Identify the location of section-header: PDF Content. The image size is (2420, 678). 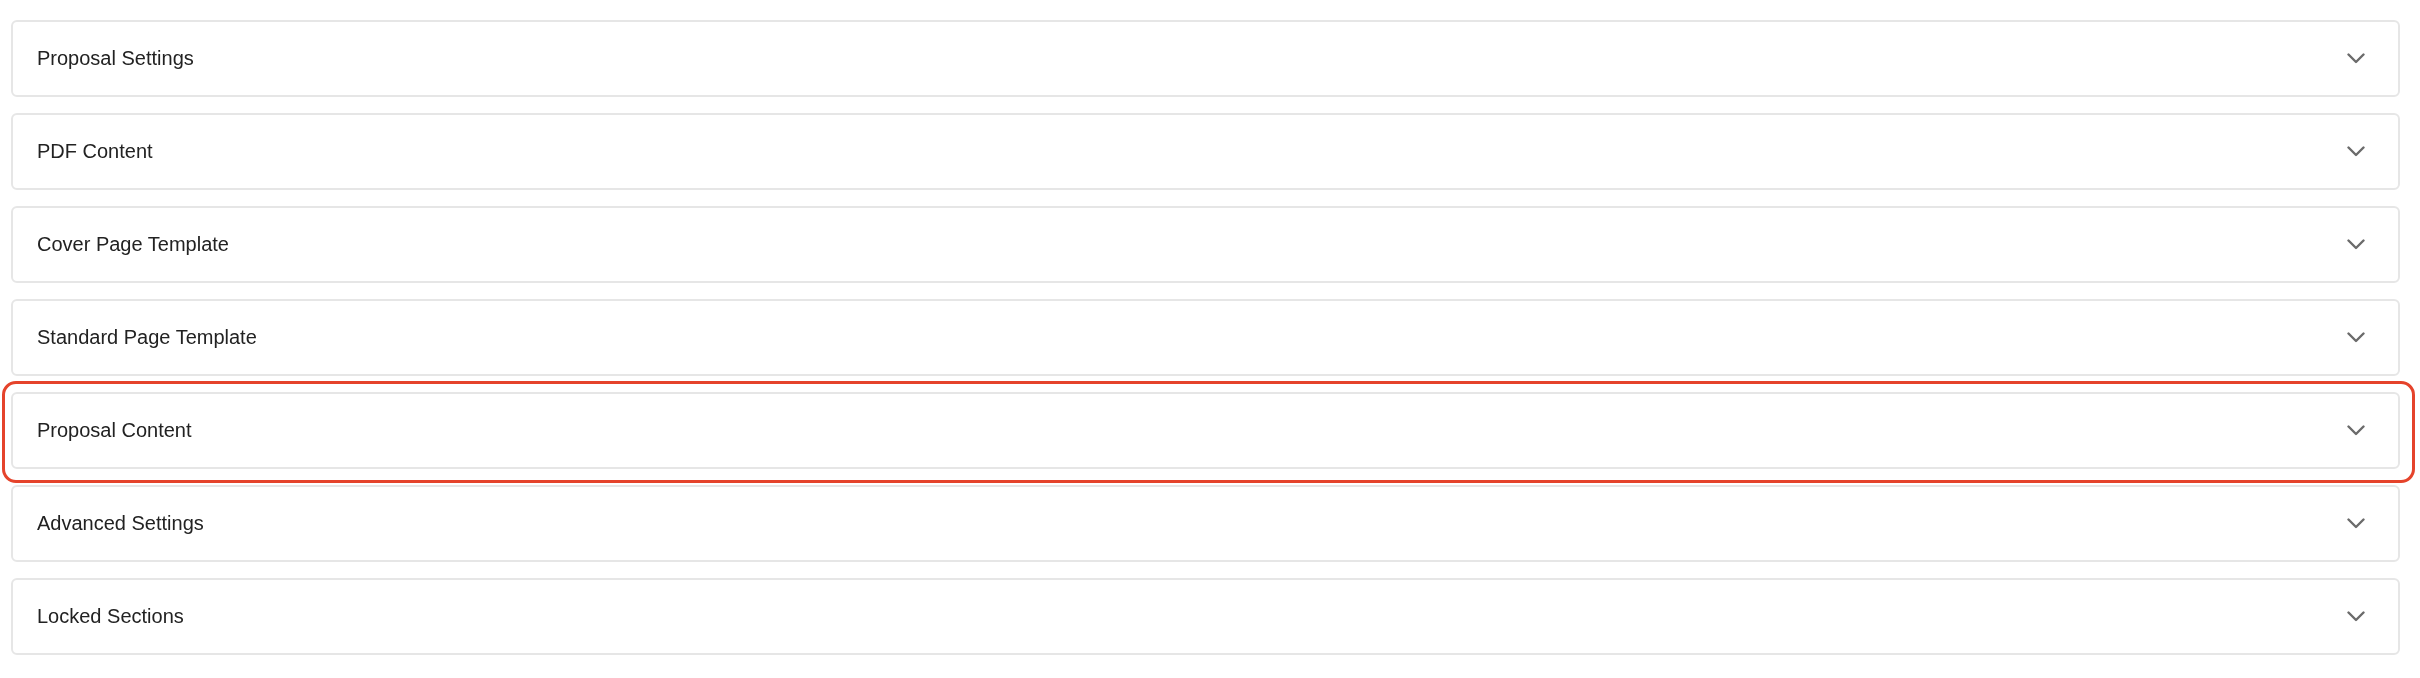
(1205, 151).